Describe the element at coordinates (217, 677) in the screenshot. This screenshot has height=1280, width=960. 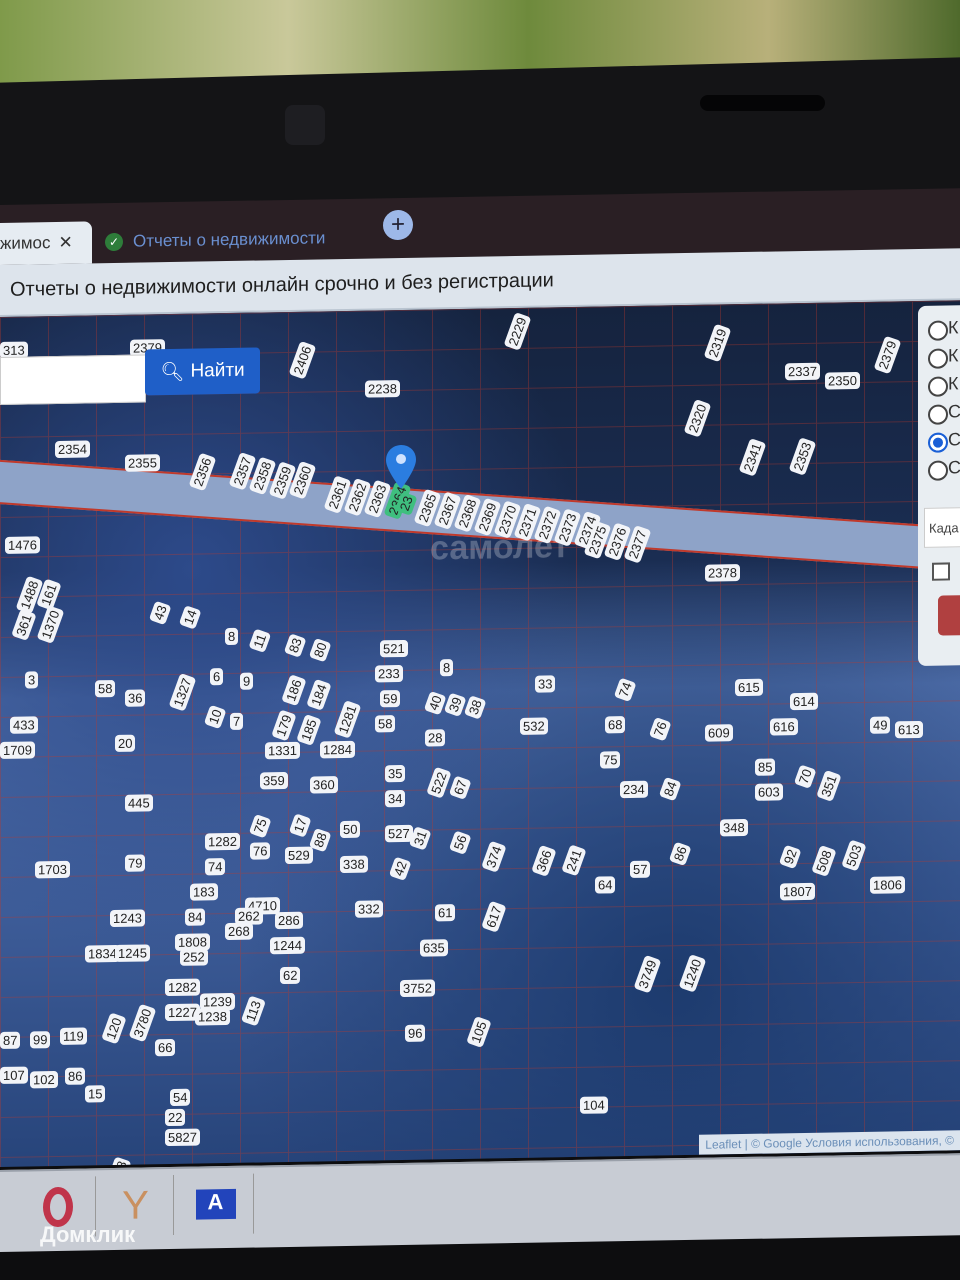
I see `plot-label: 6` at that location.